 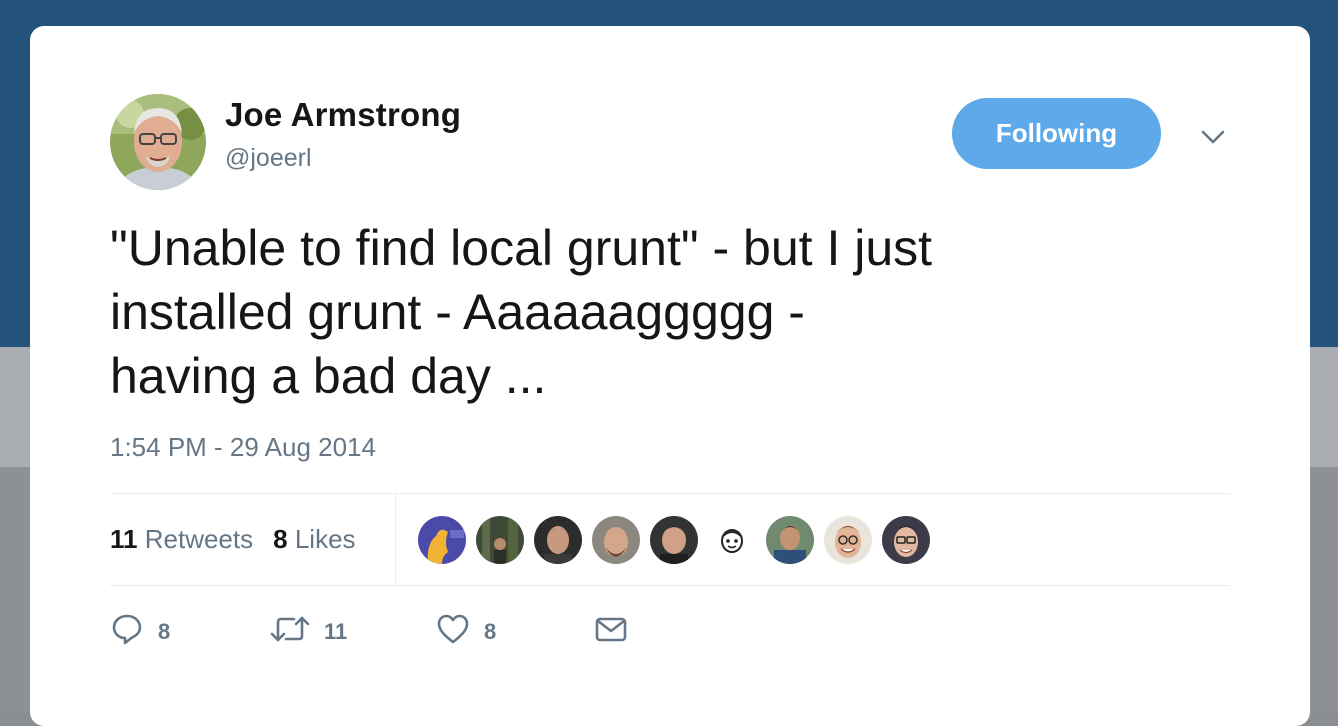 I want to click on direct-message-button, so click(x=611, y=632).